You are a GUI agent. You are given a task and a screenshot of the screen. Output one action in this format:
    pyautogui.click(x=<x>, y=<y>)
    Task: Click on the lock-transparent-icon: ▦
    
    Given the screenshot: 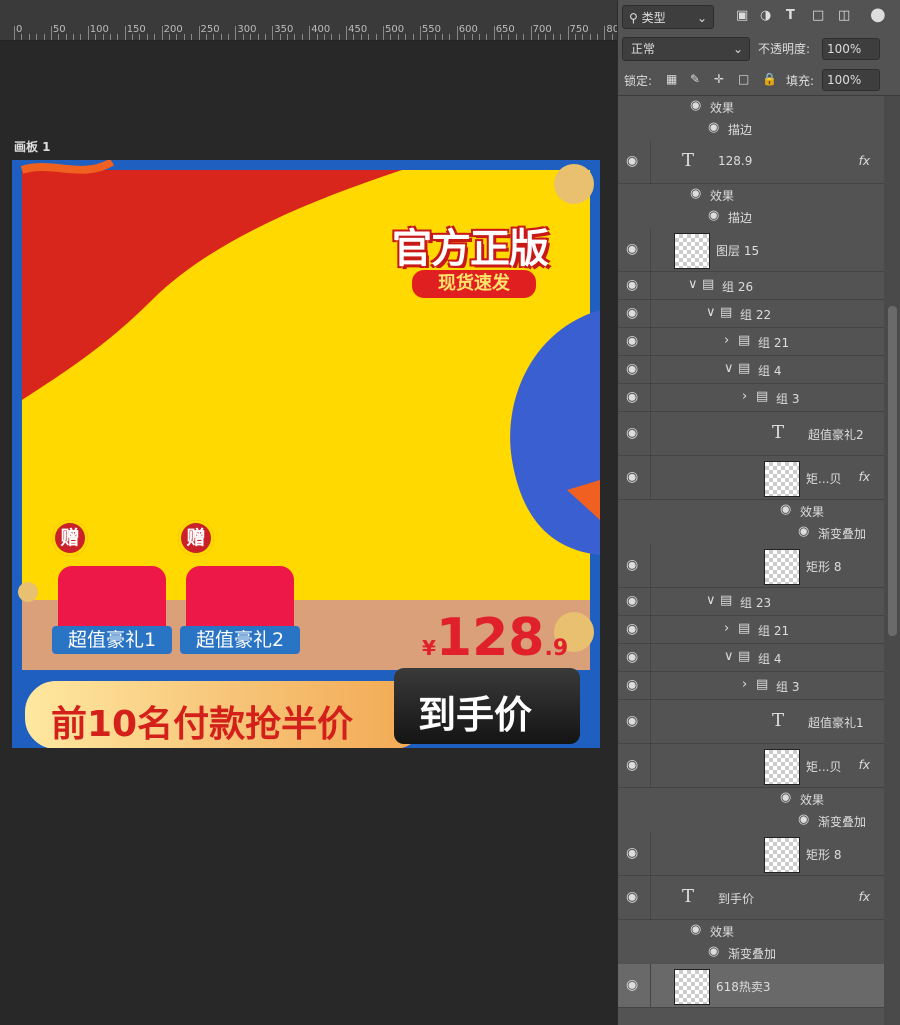 What is the action you would take?
    pyautogui.click(x=671, y=79)
    